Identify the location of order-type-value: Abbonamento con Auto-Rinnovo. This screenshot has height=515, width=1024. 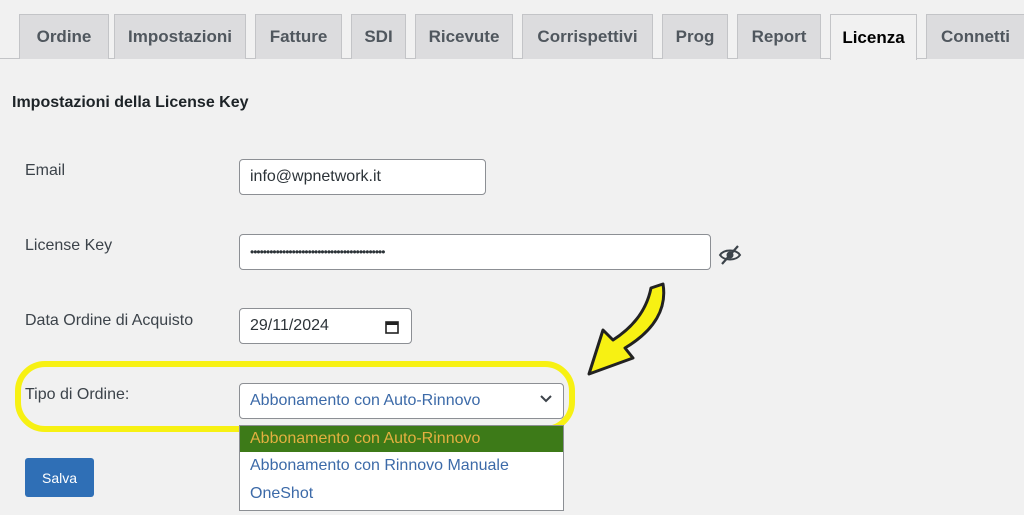
(365, 400).